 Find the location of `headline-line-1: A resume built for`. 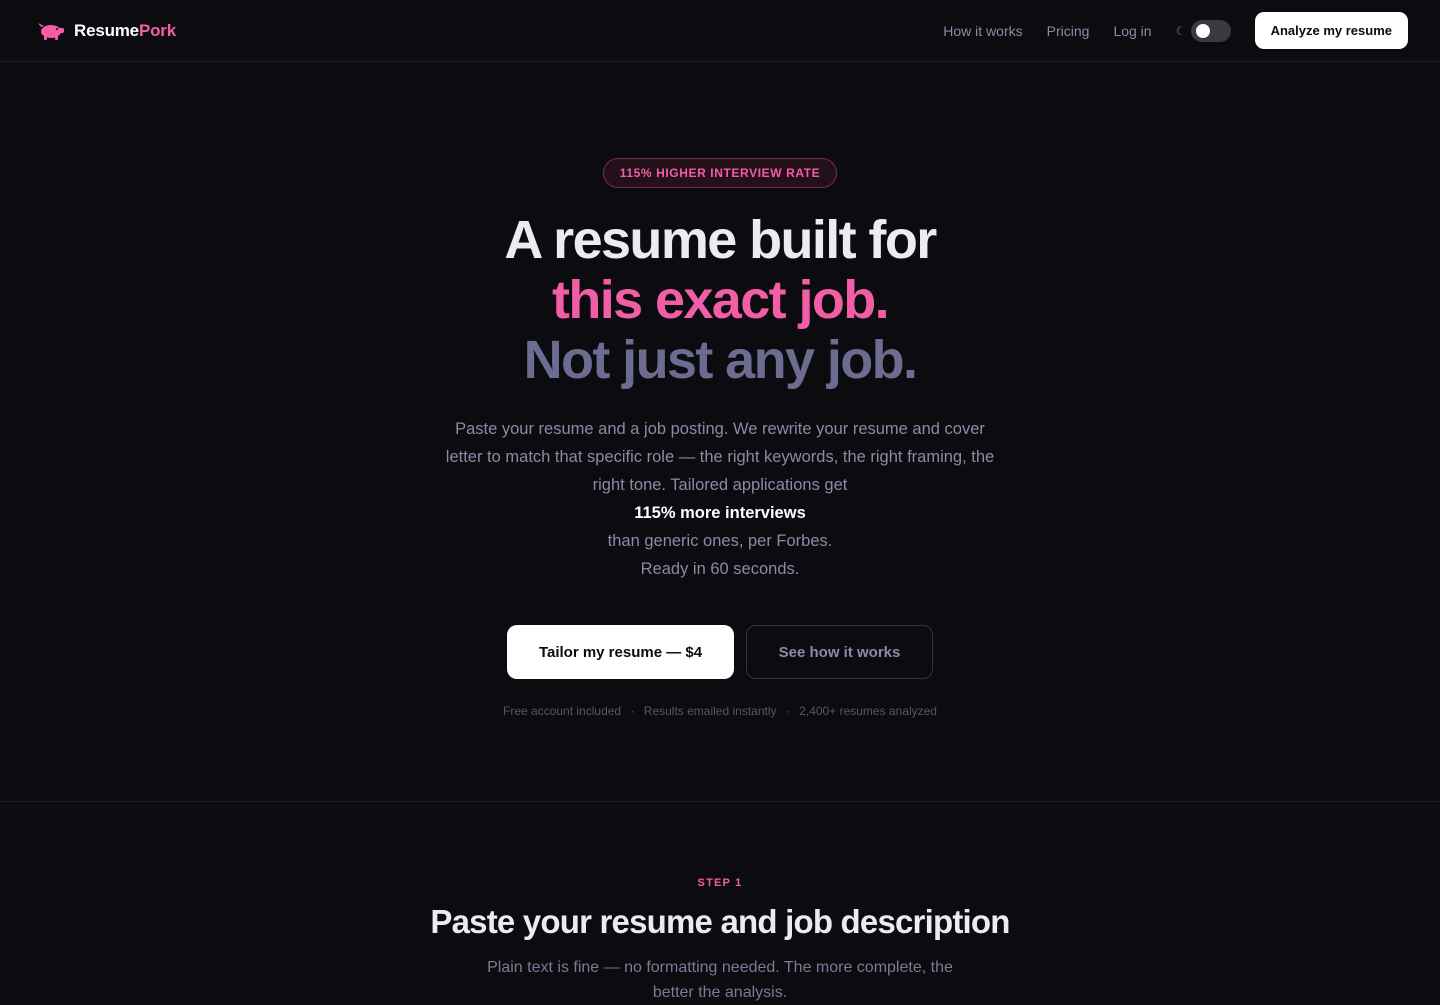

headline-line-1: A resume built for is located at coordinates (720, 240).